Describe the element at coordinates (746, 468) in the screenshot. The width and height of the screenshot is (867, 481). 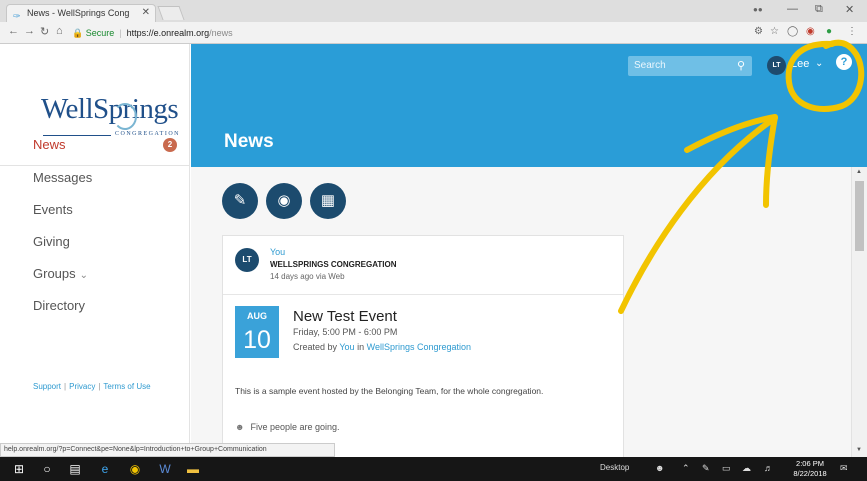
I see `onedrive-icon: ☁` at that location.